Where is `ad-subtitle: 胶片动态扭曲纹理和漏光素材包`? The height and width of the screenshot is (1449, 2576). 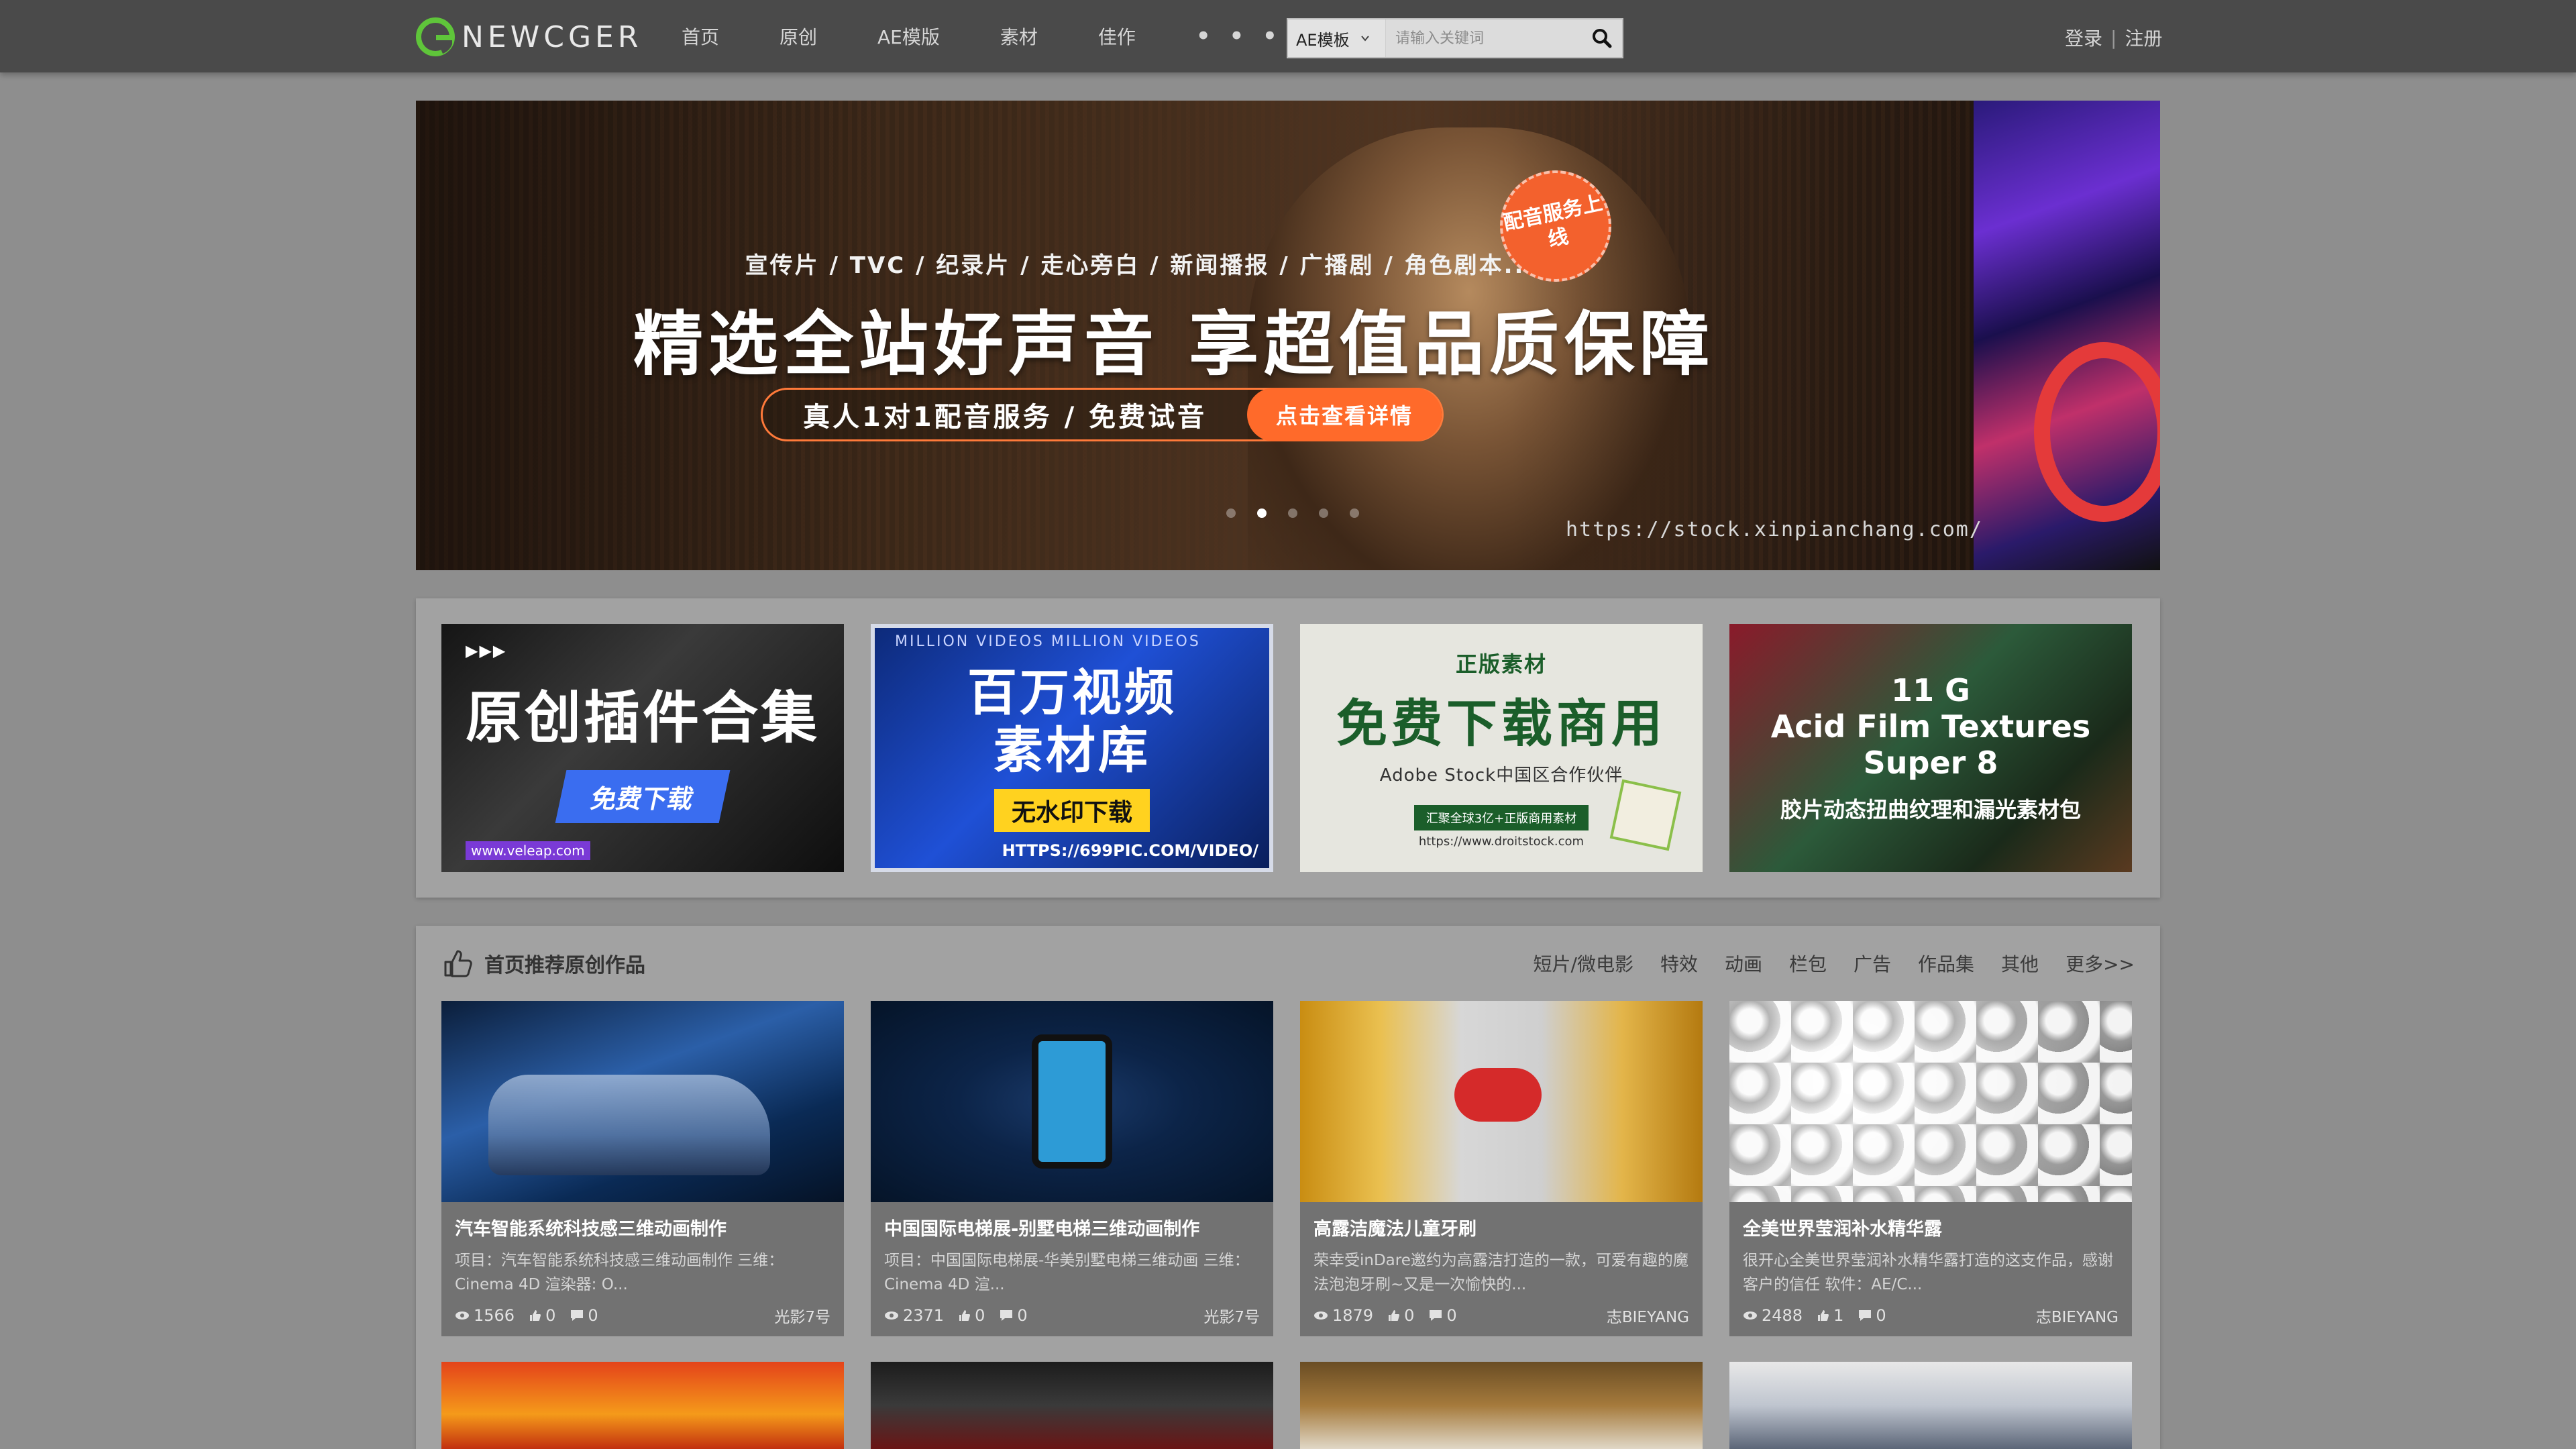
ad-subtitle: 胶片动态扭曲纹理和漏光素材包 is located at coordinates (1930, 809).